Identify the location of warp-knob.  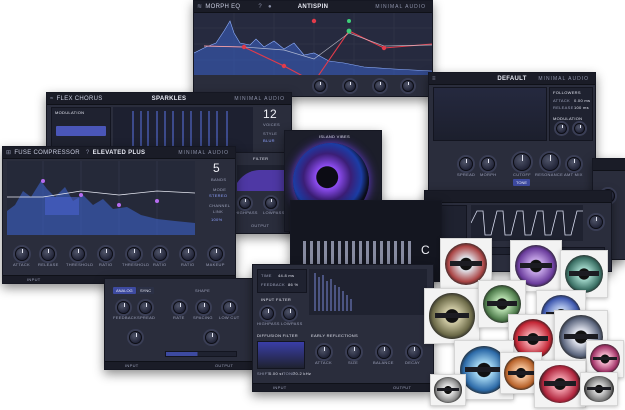
(350, 86).